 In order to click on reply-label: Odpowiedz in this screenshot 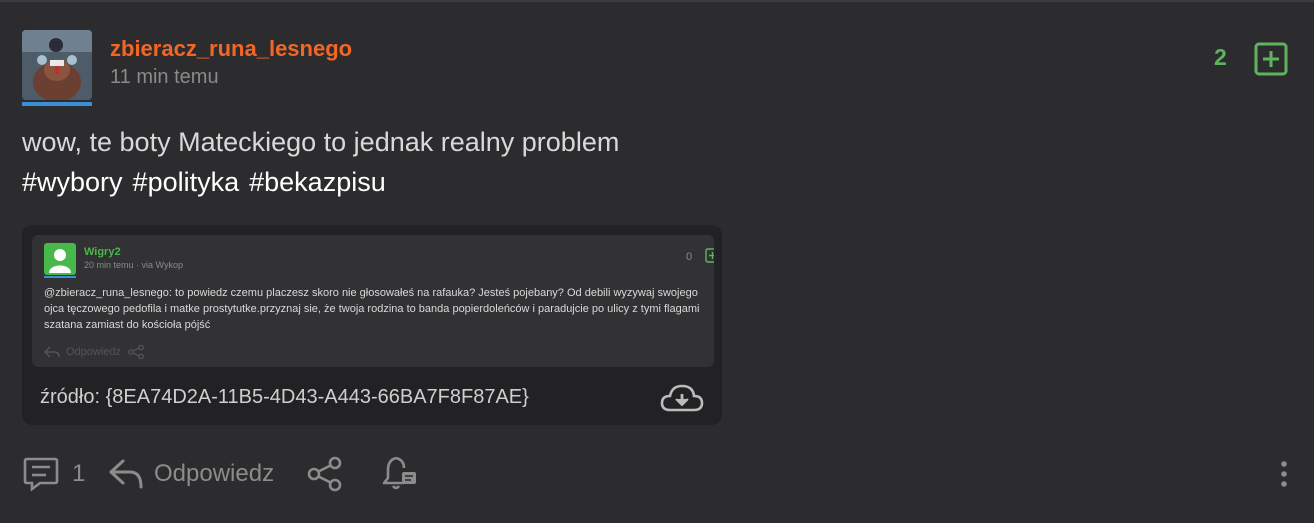, I will do `click(214, 473)`.